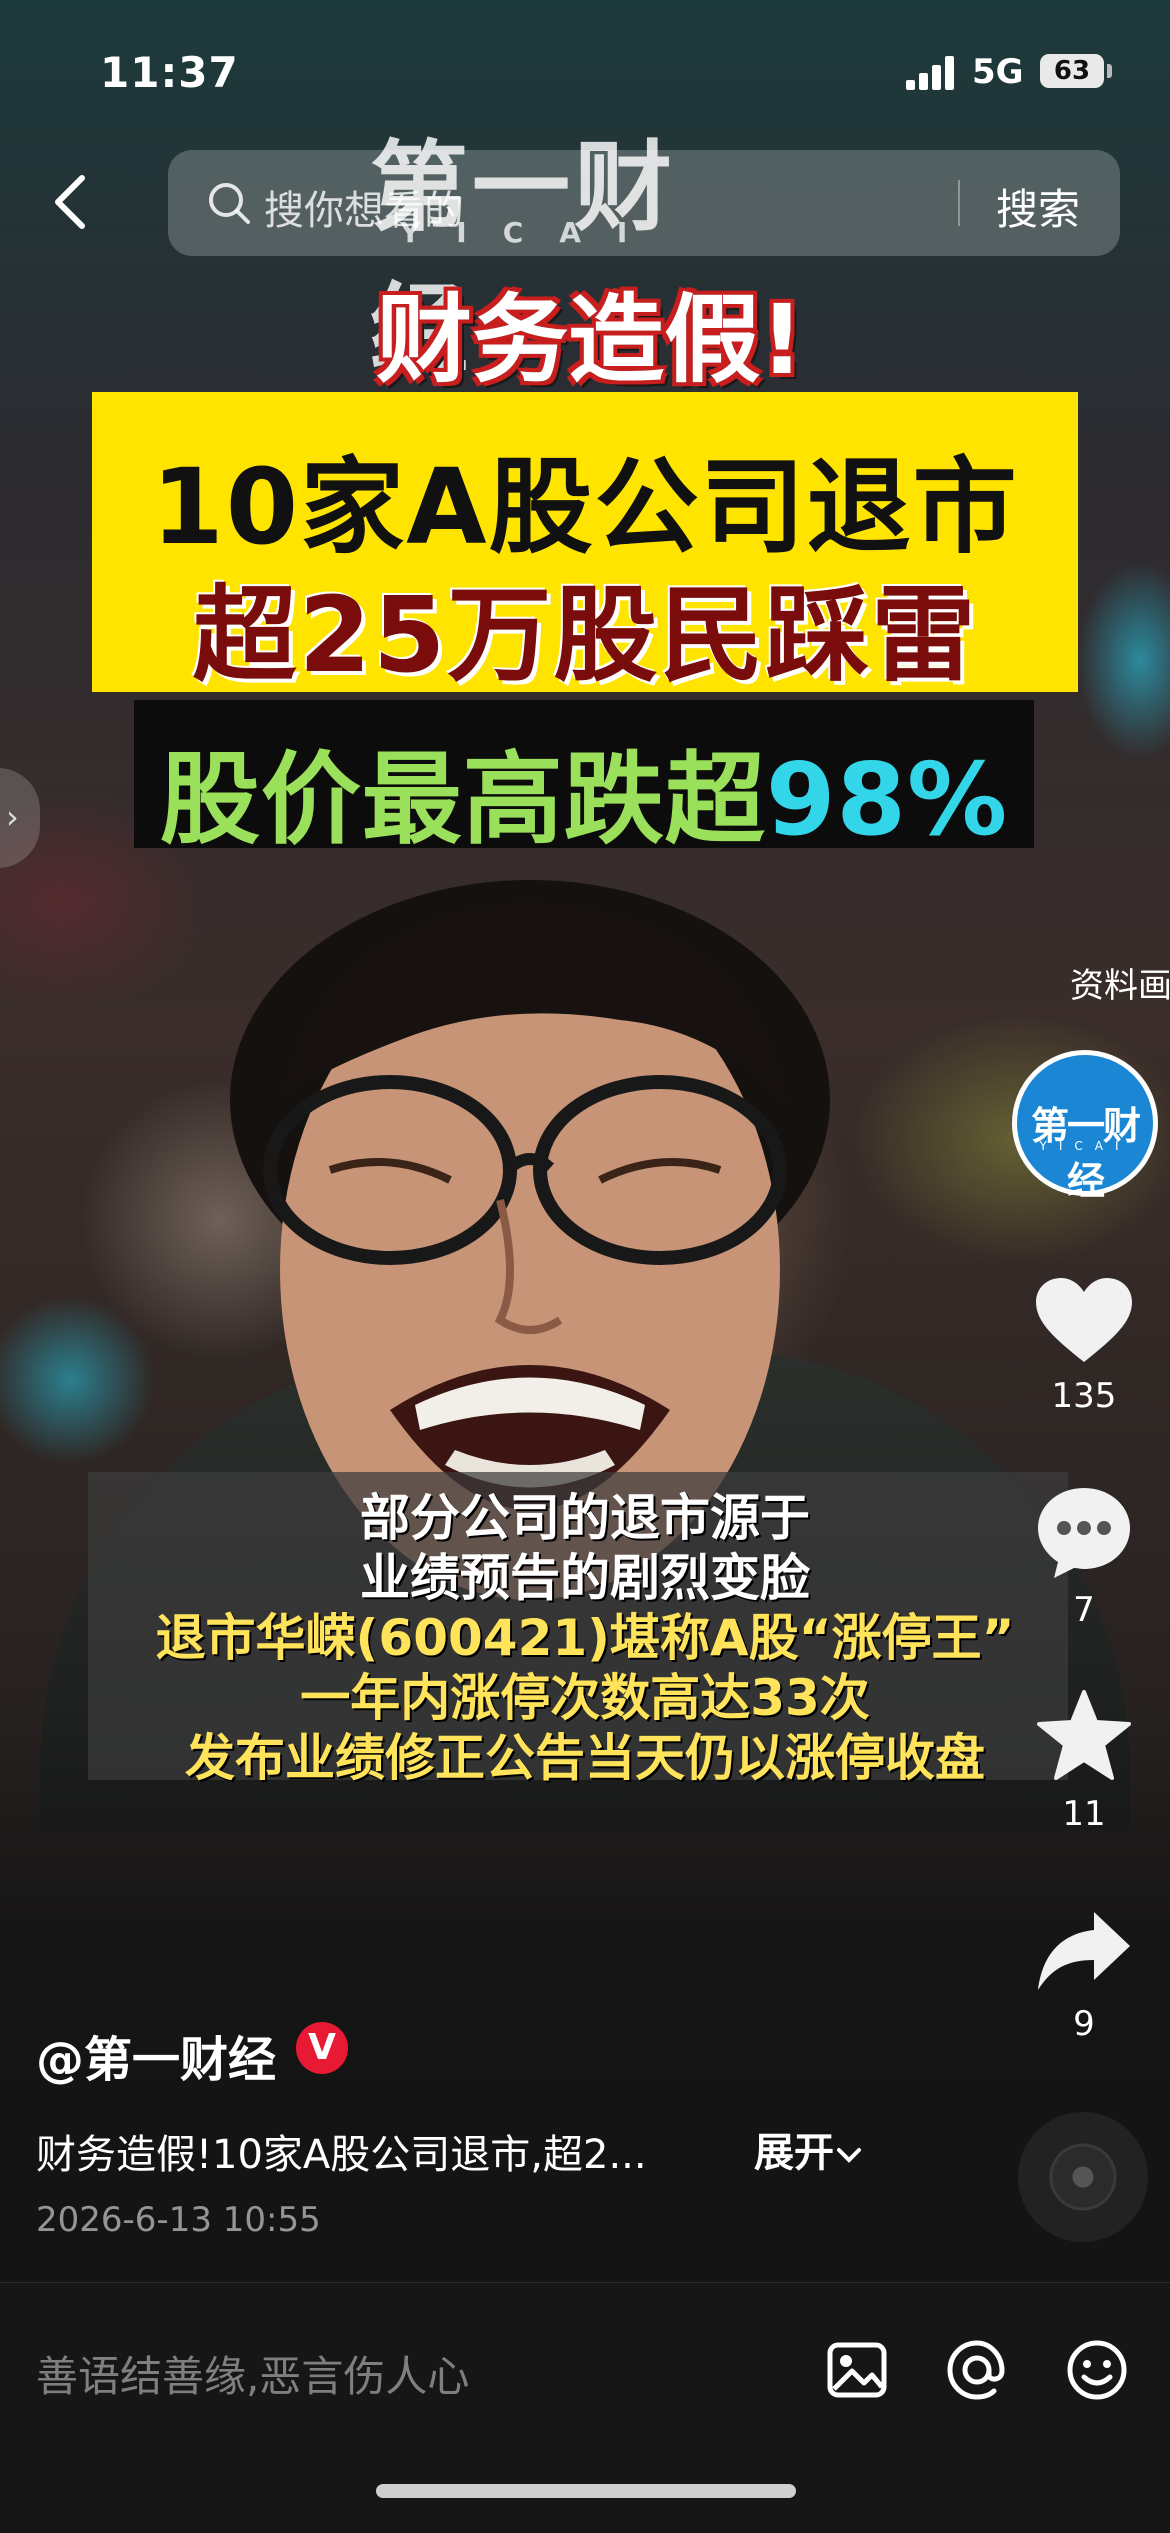 The height and width of the screenshot is (2533, 1170). I want to click on search-icon, so click(229, 203).